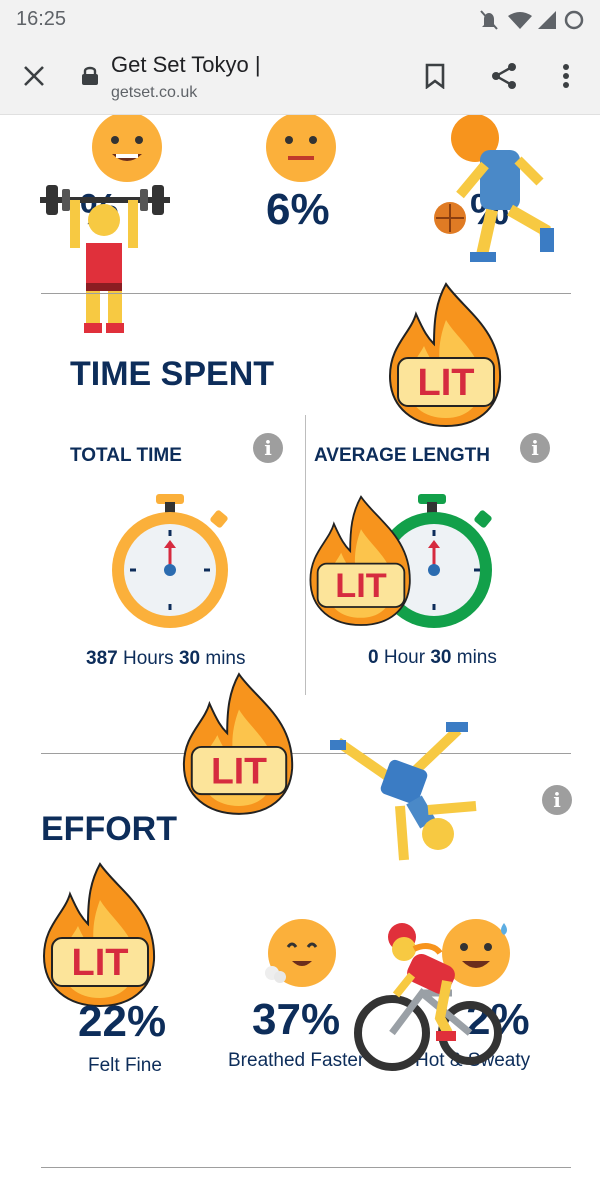 The width and height of the screenshot is (600, 1200). What do you see at coordinates (489, 20) in the screenshot?
I see `mute-icon` at bounding box center [489, 20].